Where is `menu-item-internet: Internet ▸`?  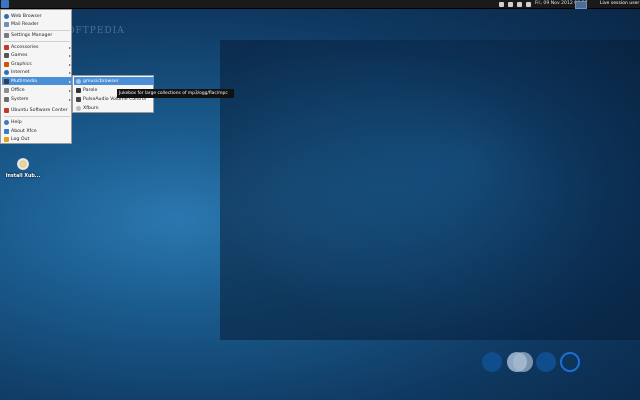 menu-item-internet: Internet ▸ is located at coordinates (37, 72).